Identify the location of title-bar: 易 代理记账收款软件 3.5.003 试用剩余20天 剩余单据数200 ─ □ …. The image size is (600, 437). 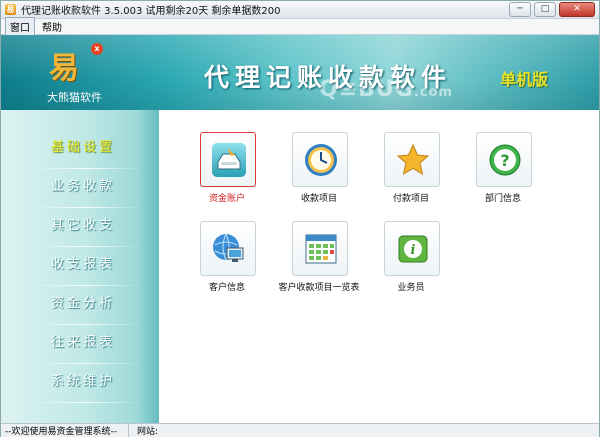
(300, 10).